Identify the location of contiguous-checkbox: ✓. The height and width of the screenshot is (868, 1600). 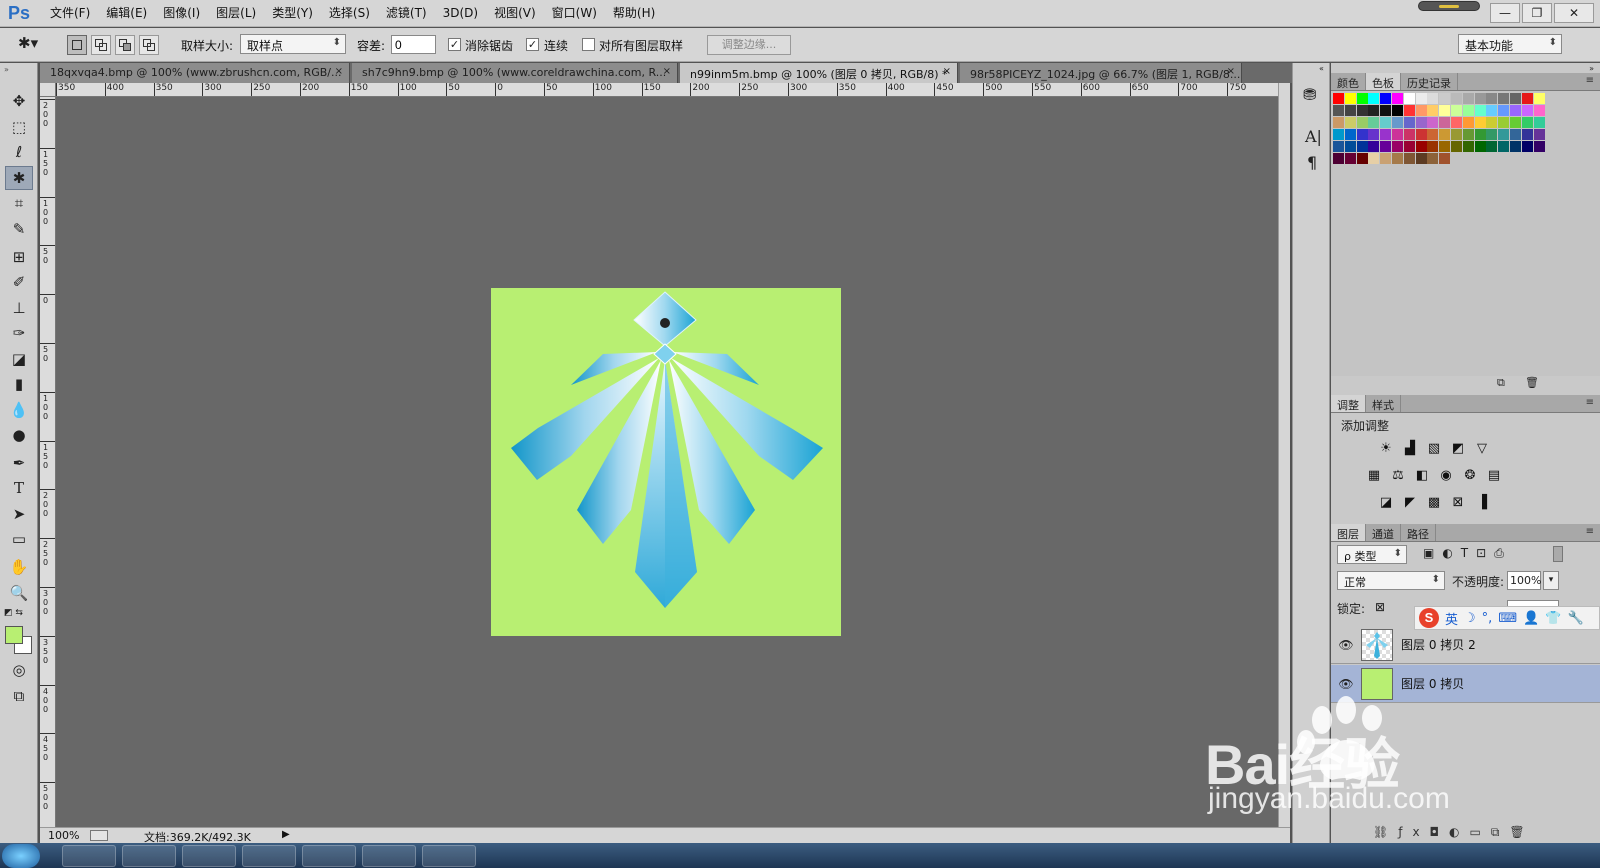
(532, 44).